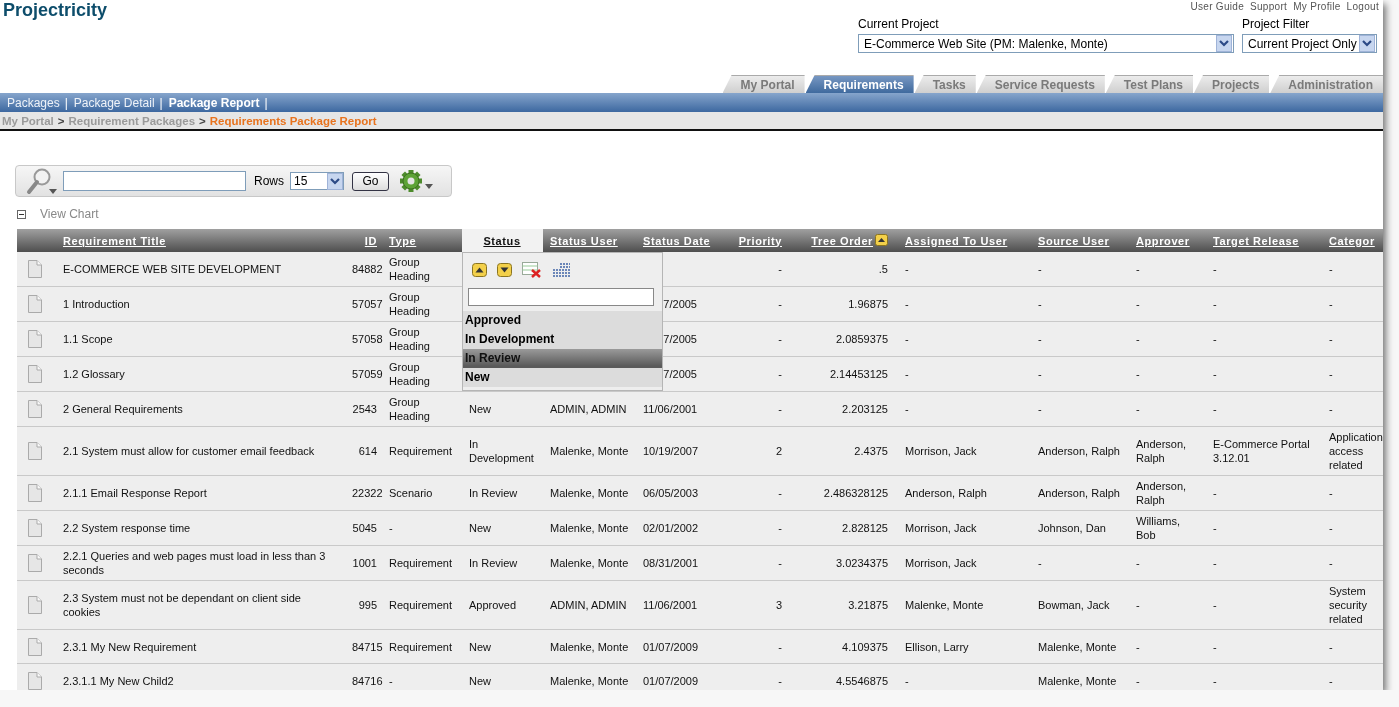 The image size is (1399, 707). What do you see at coordinates (200, 563) in the screenshot?
I see `requirement-title: 2.2.1 Queries and web pages must load in less than 3 seconds` at bounding box center [200, 563].